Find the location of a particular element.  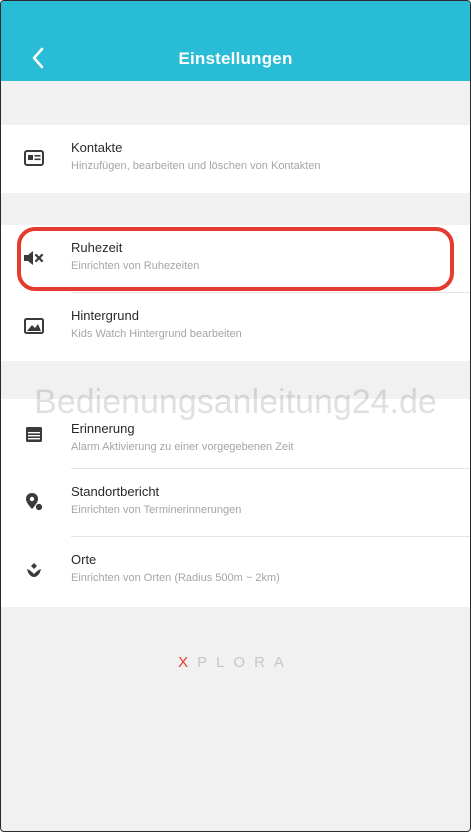

settings-item-ruhezeit: Ruhezeit Einrichten von Ruhezeiten is located at coordinates (235, 259).